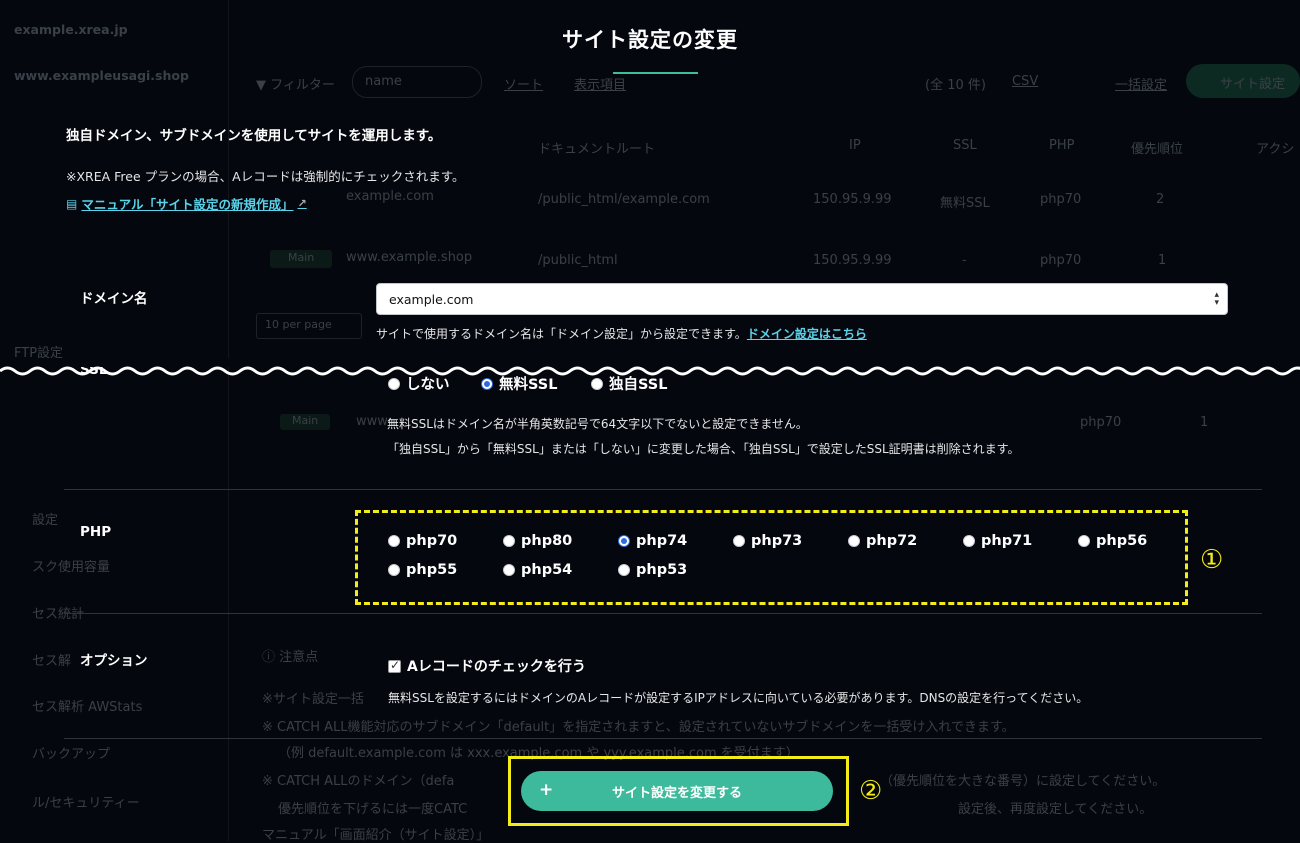 This screenshot has width=1300, height=843. Describe the element at coordinates (96, 532) in the screenshot. I see `php-label: PHP` at that location.